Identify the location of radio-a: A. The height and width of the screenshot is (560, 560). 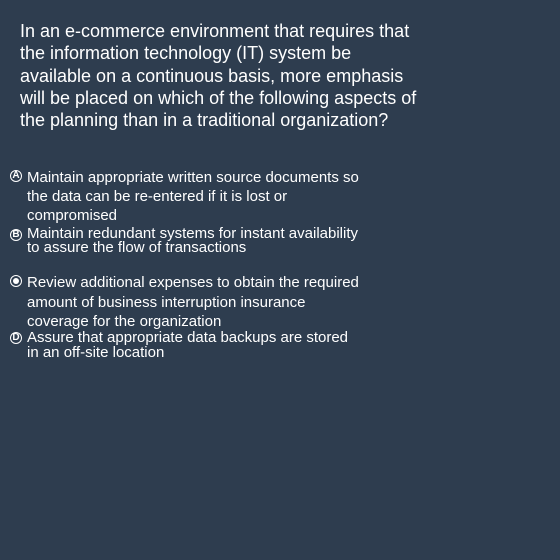
(16, 176).